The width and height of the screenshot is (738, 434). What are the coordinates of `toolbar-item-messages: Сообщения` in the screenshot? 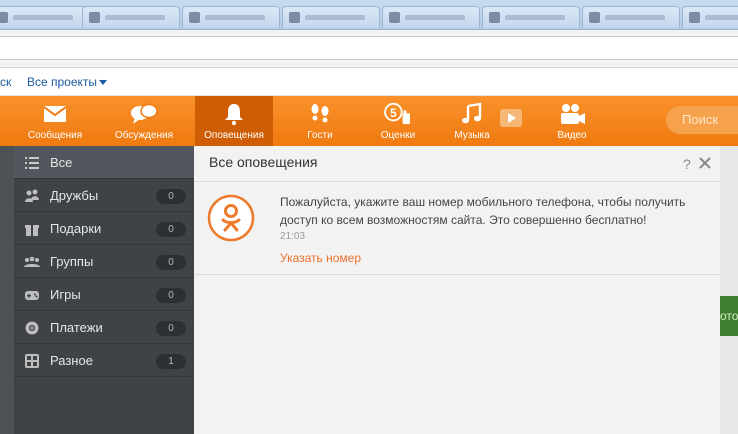 It's located at (55, 121).